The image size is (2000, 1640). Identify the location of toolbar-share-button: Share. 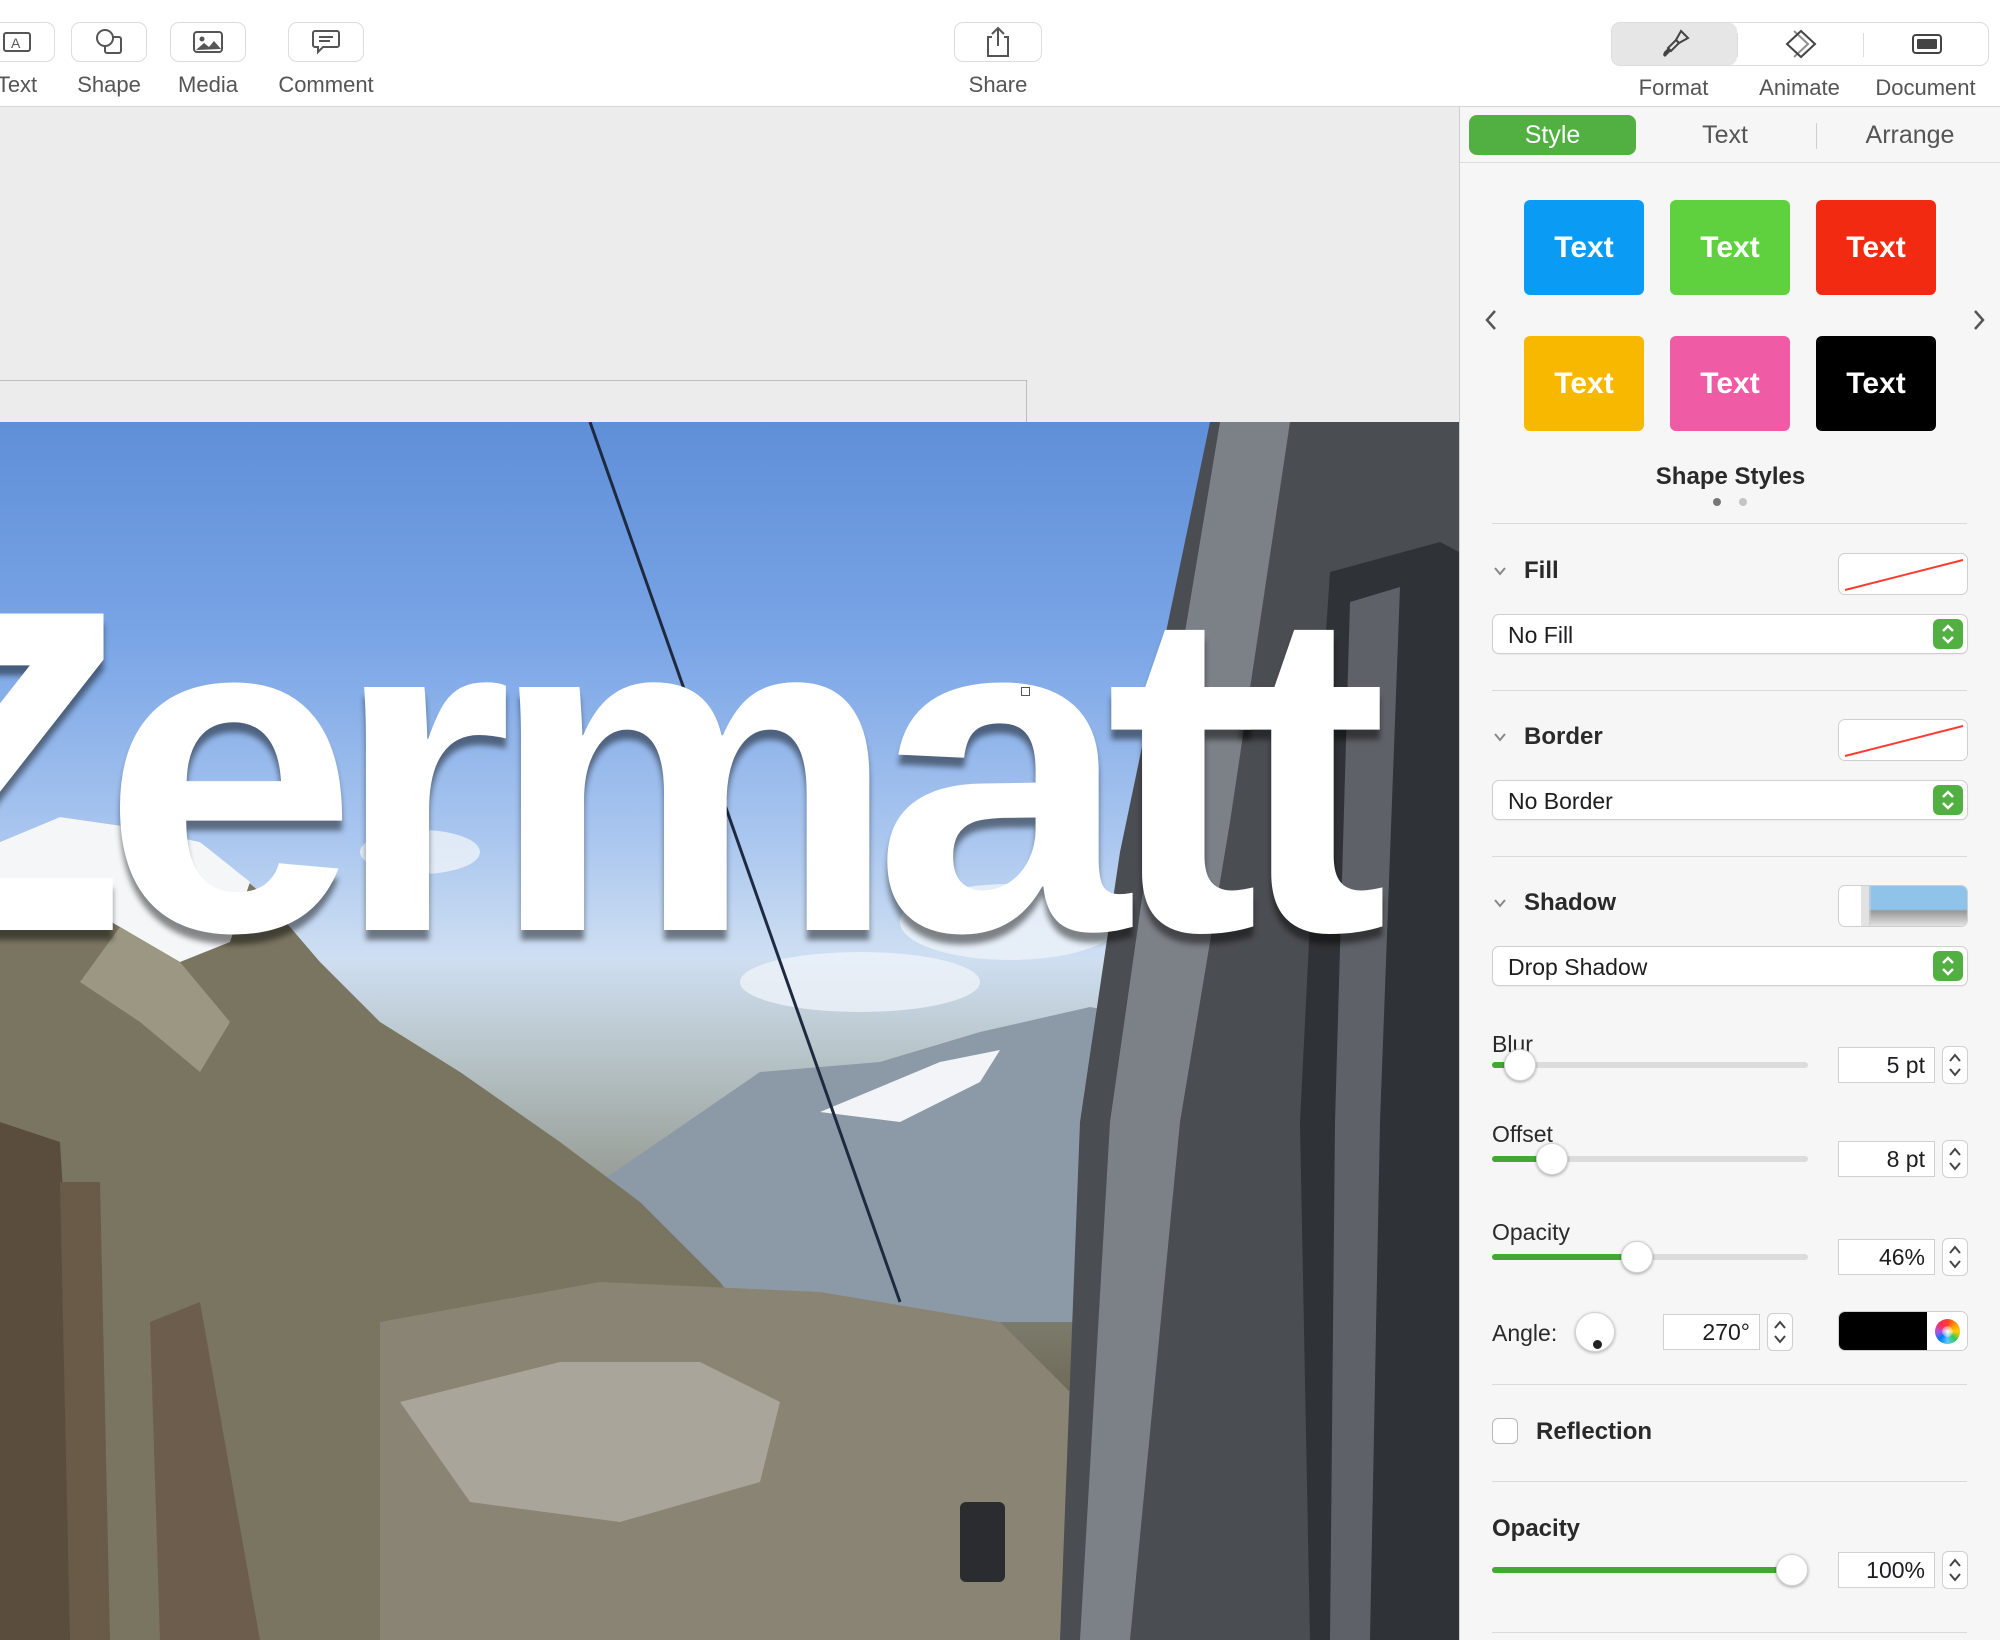
(998, 60).